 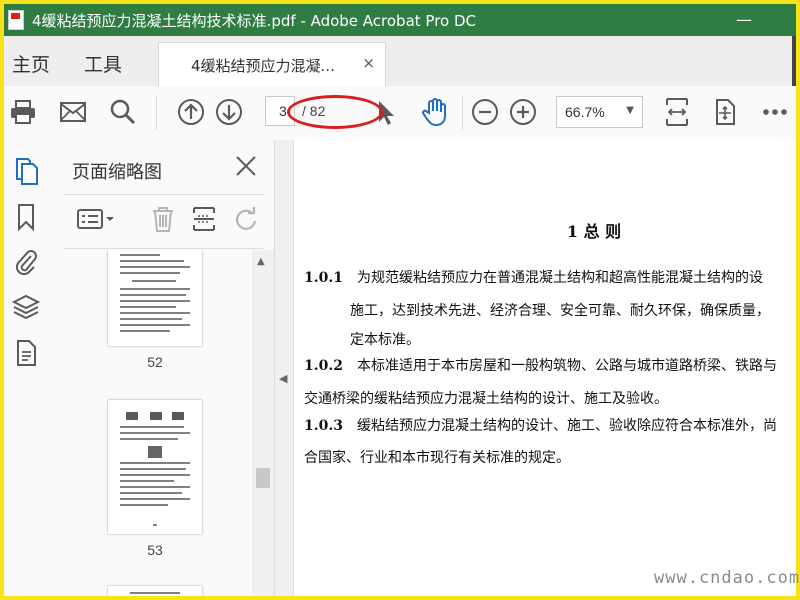 I want to click on attachment-icon, so click(x=26, y=261).